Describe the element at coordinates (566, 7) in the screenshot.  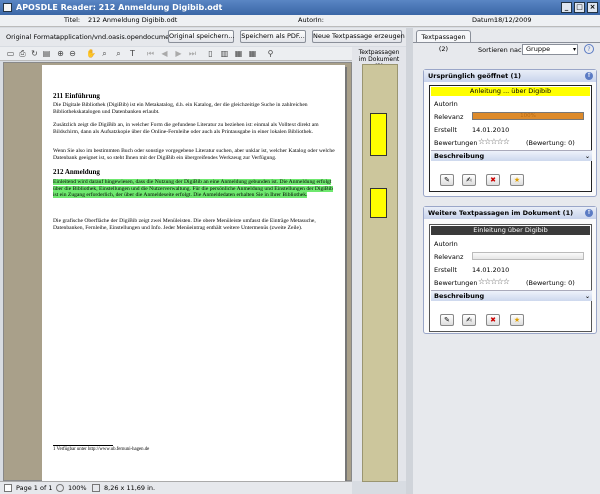
I see `minimize-icon: _` at that location.